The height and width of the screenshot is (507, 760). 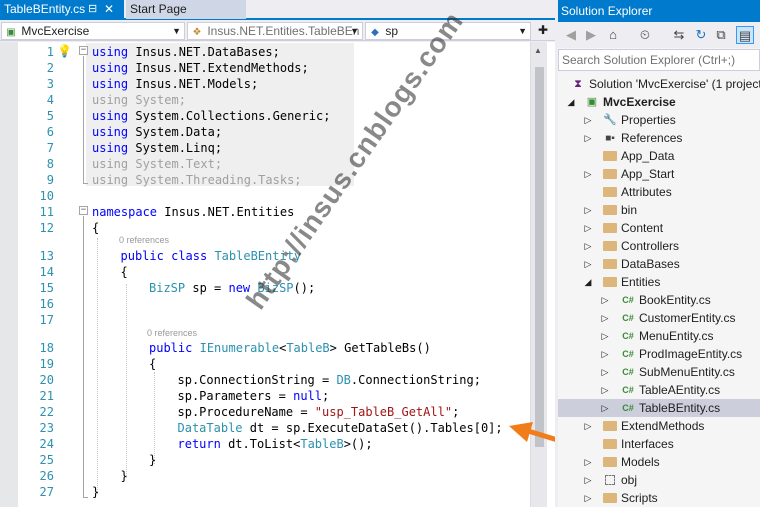 I want to click on sync-icon: ⇆, so click(x=679, y=35).